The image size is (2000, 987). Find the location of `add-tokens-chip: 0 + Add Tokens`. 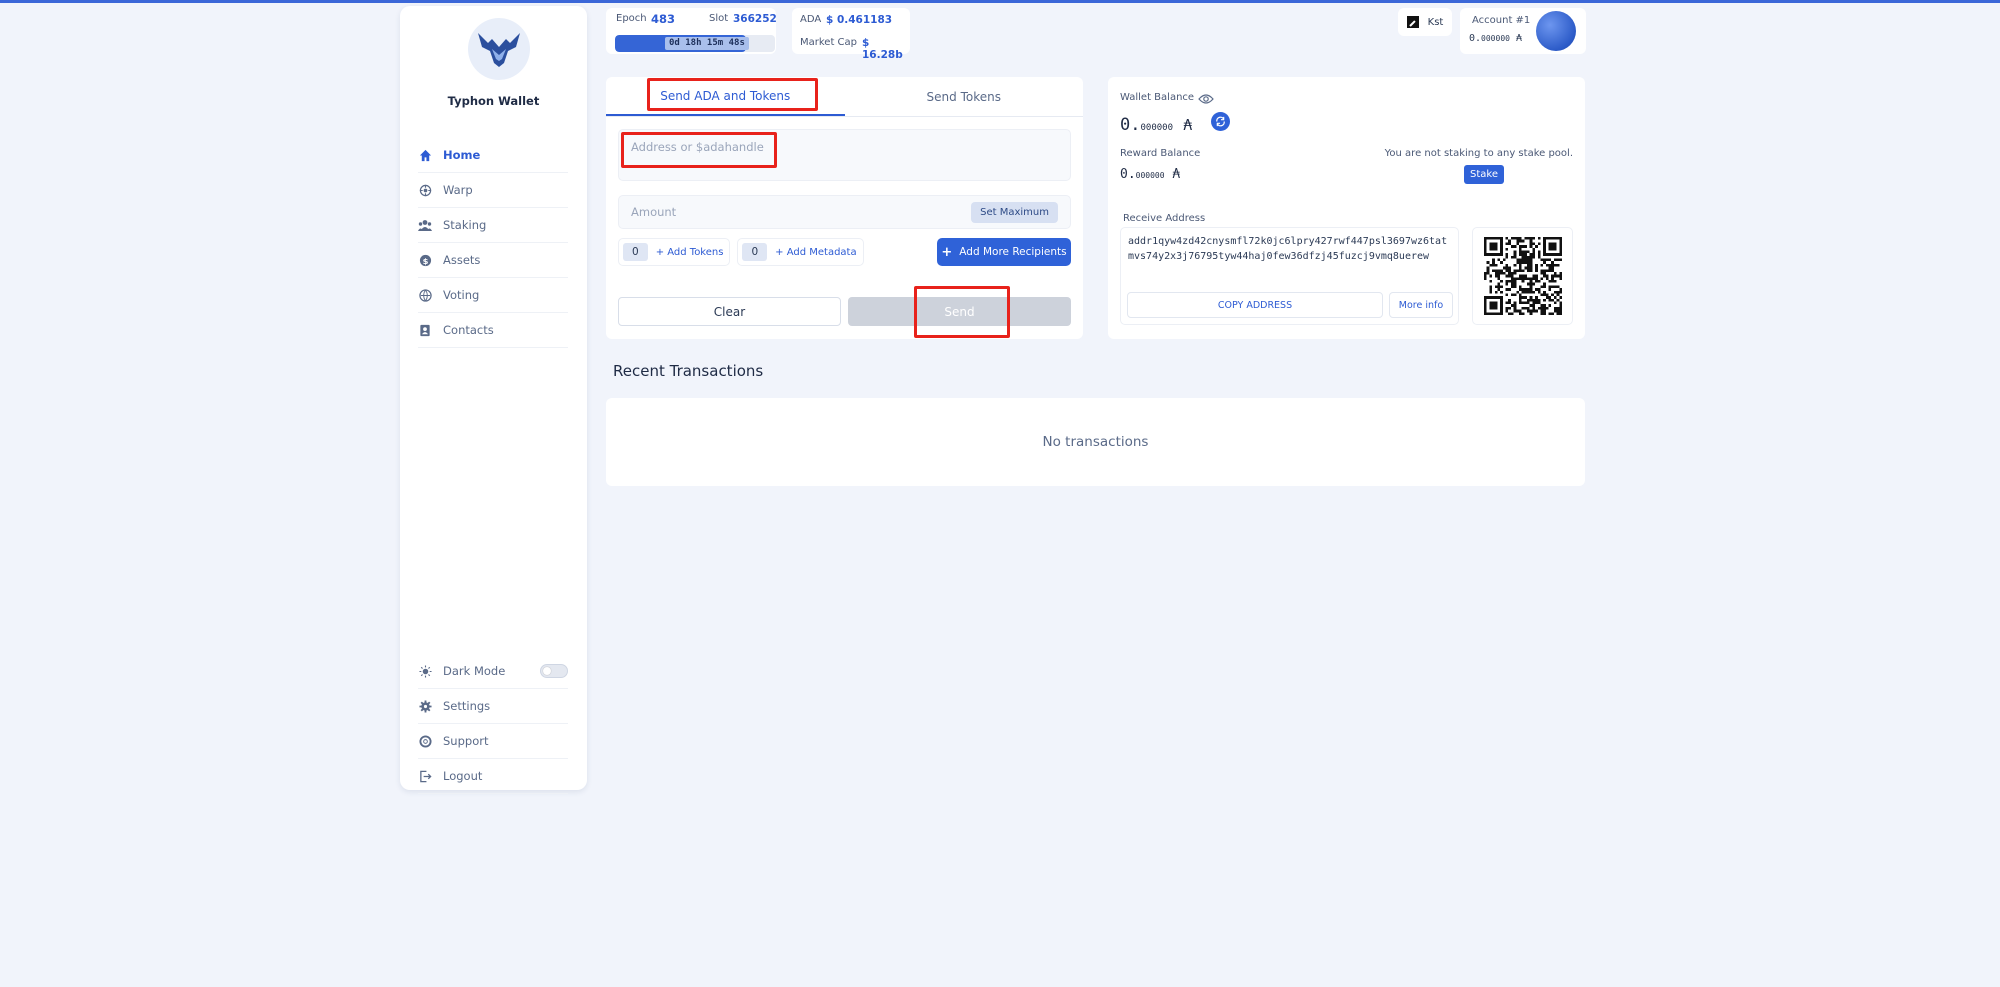

add-tokens-chip: 0 + Add Tokens is located at coordinates (674, 252).